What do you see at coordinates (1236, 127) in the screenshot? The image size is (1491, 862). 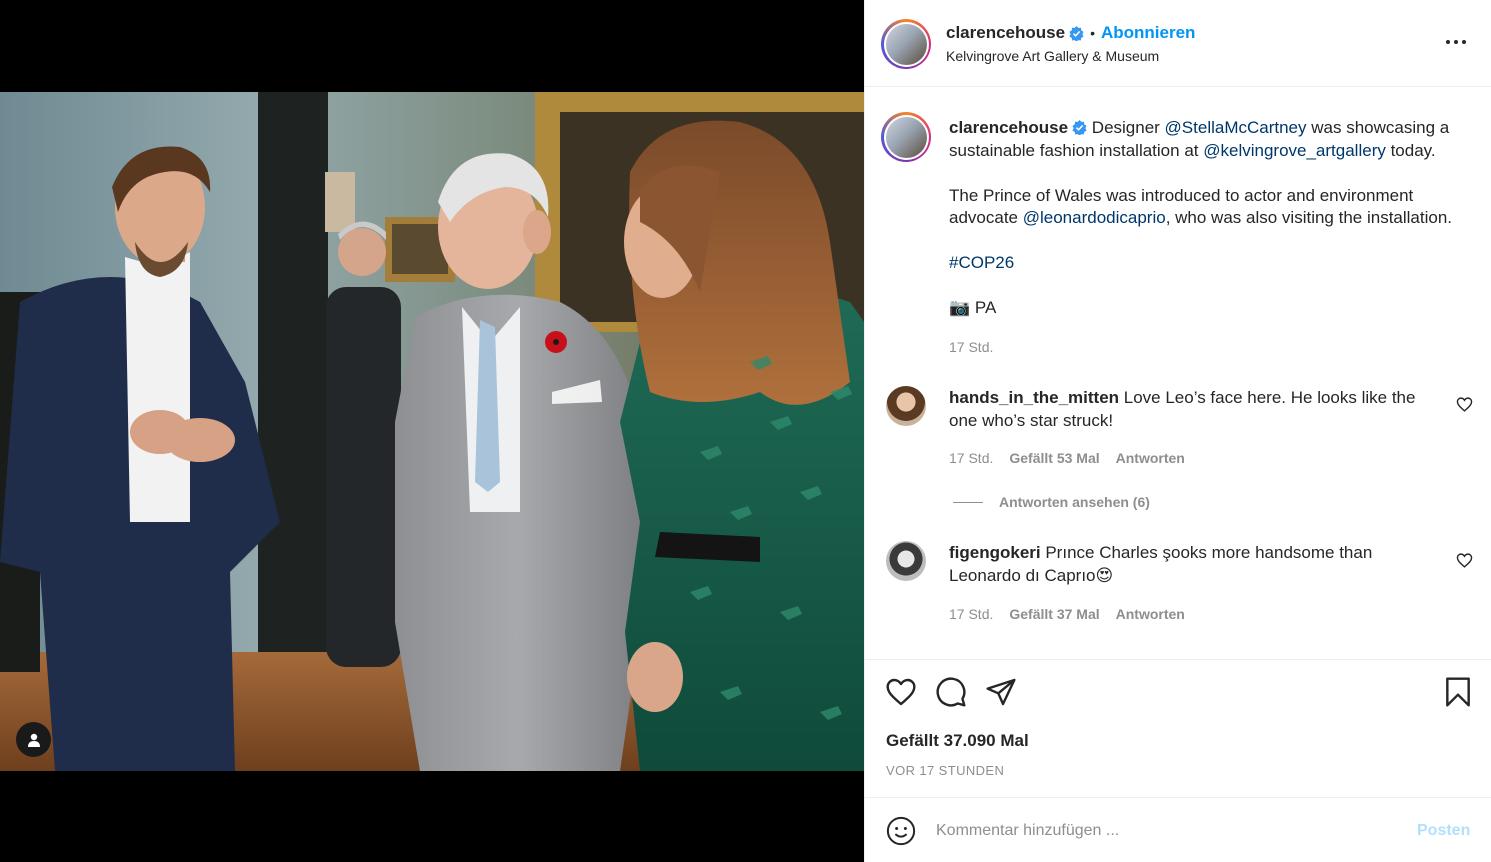 I see `mention-stellamccartney: @StellaMcCartney` at bounding box center [1236, 127].